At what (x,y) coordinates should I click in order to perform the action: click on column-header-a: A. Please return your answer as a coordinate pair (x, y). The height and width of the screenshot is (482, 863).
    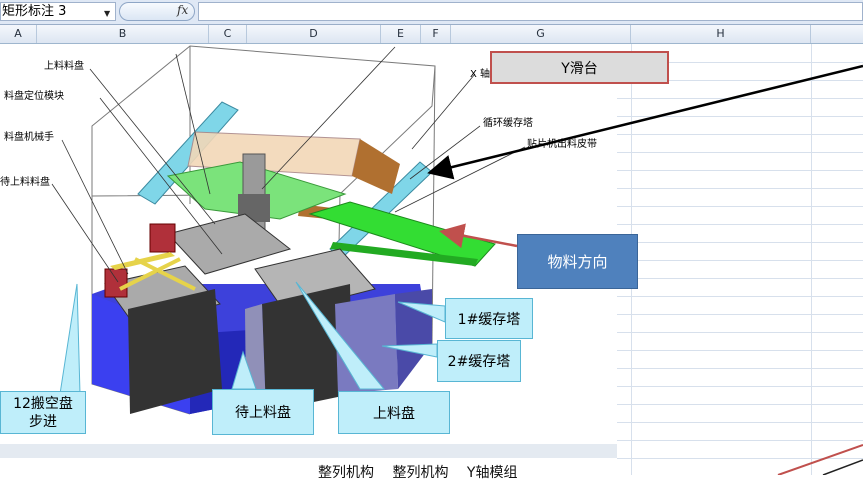
    Looking at the image, I should click on (18, 34).